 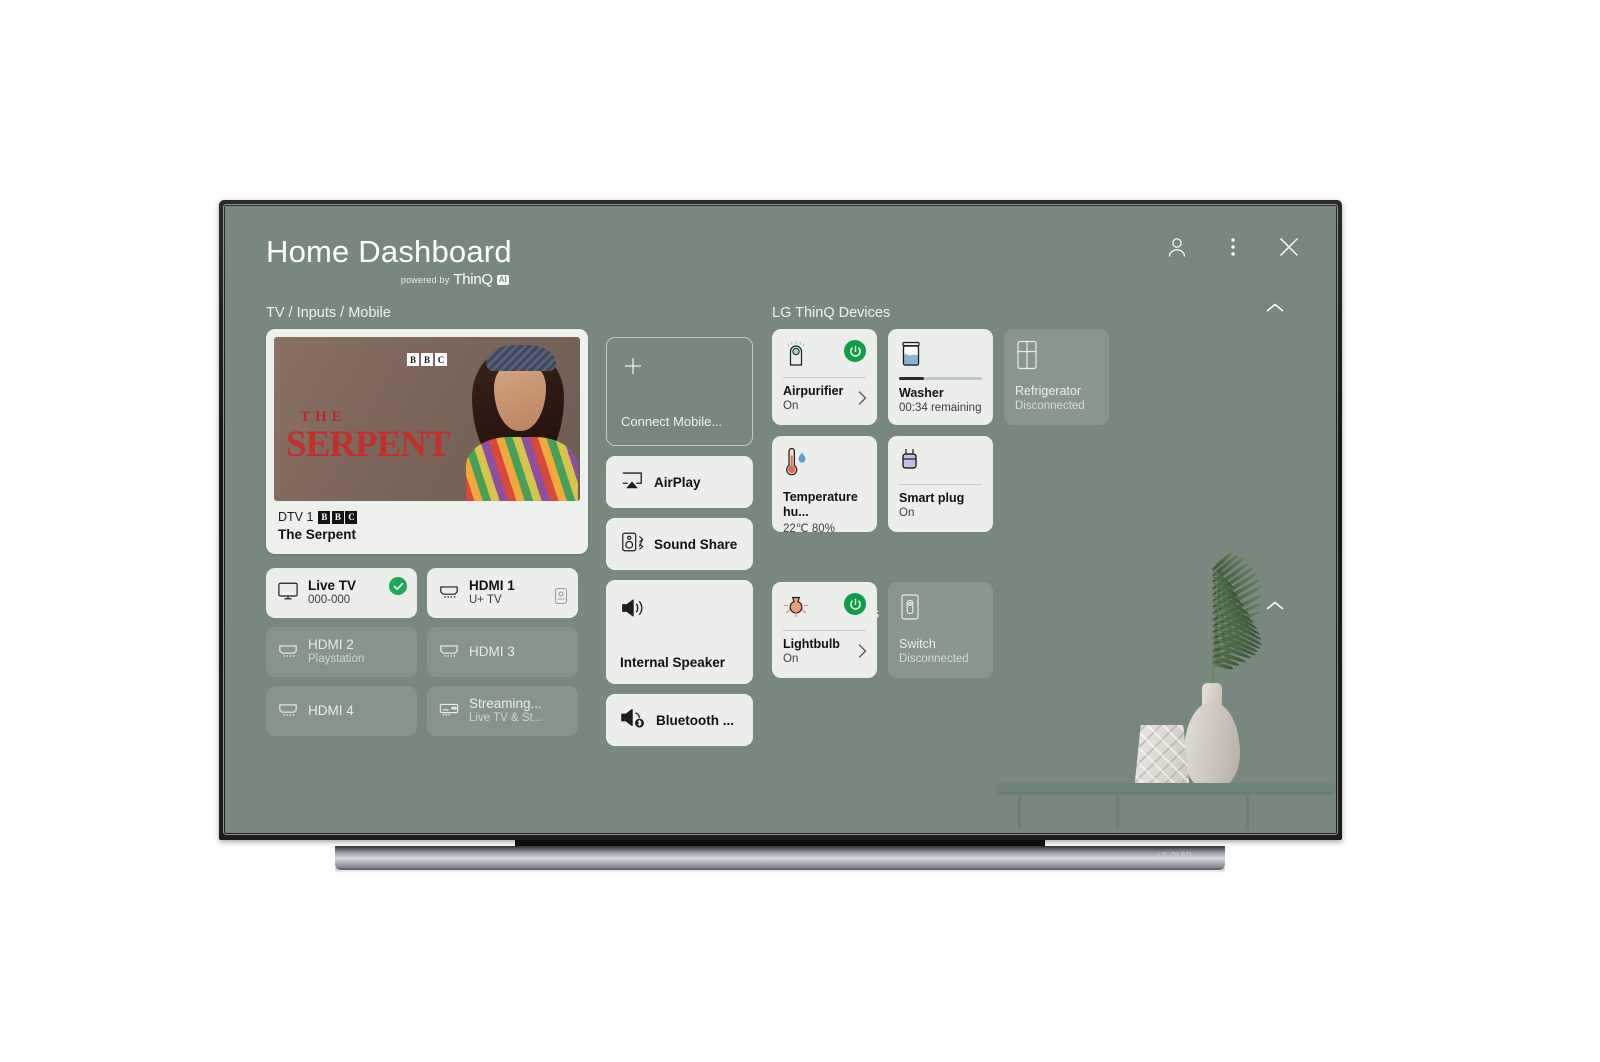 What do you see at coordinates (485, 600) in the screenshot?
I see `input-tile-subtitle: U+ TV` at bounding box center [485, 600].